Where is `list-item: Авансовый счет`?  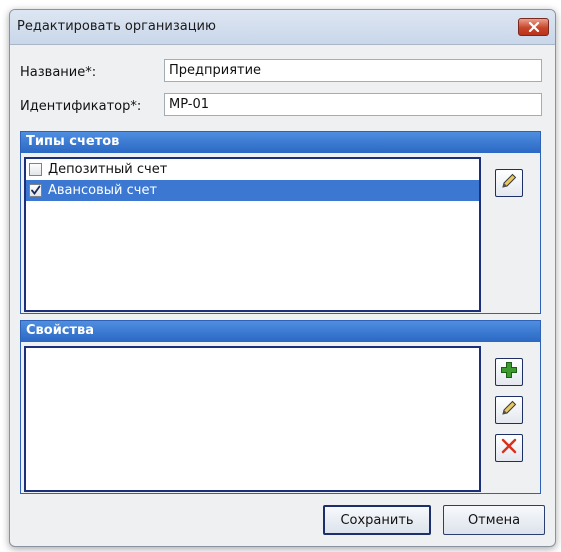 list-item: Авансовый счет is located at coordinates (252, 190).